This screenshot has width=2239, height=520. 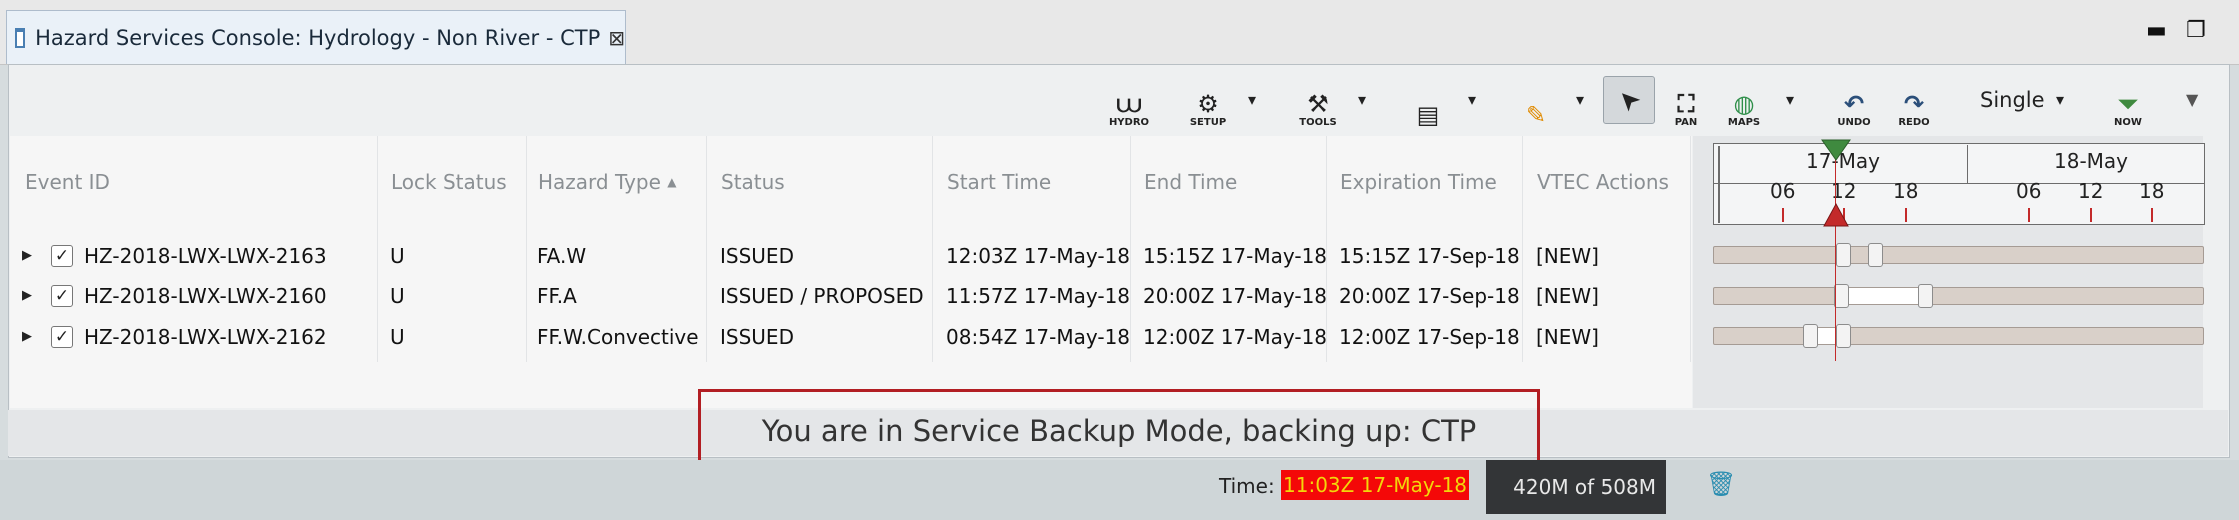 What do you see at coordinates (1783, 191) in the screenshot?
I see `timeline-tick-label: 06` at bounding box center [1783, 191].